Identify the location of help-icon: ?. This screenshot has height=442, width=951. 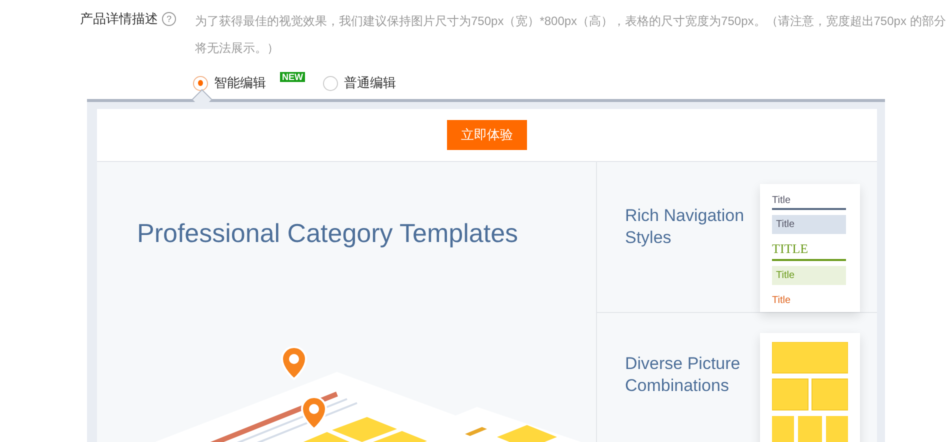
(169, 19).